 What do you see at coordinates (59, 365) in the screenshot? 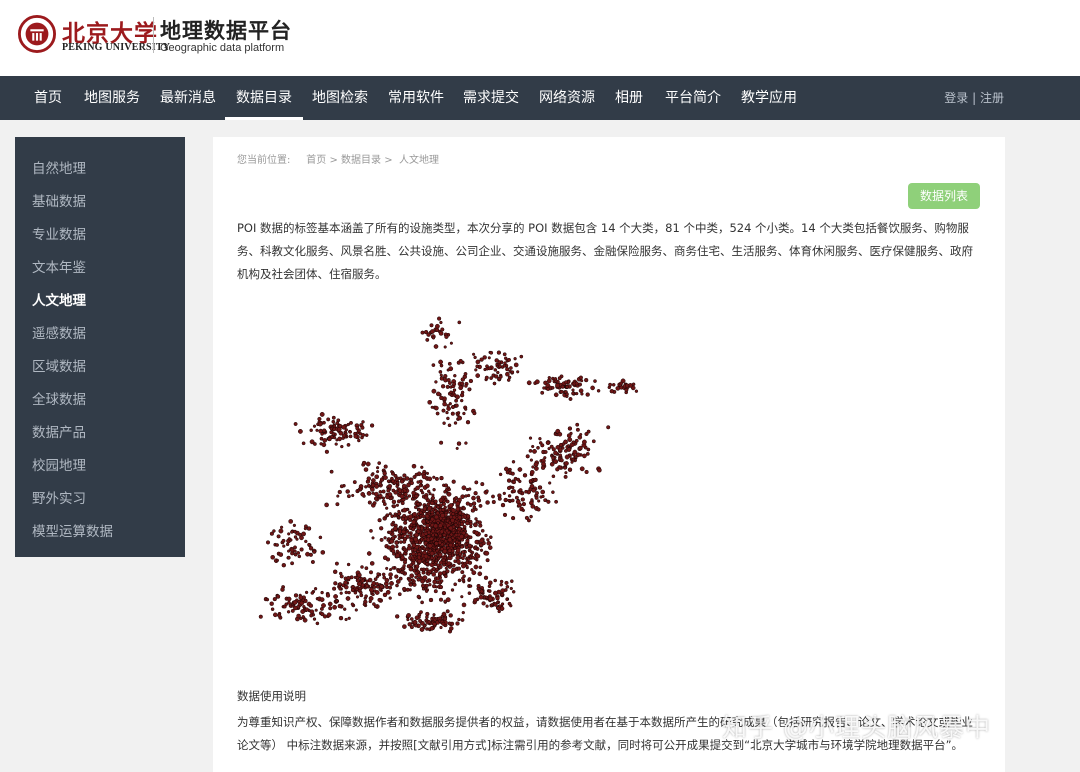
I see `sidebar-item-regional-data: 区域数据` at bounding box center [59, 365].